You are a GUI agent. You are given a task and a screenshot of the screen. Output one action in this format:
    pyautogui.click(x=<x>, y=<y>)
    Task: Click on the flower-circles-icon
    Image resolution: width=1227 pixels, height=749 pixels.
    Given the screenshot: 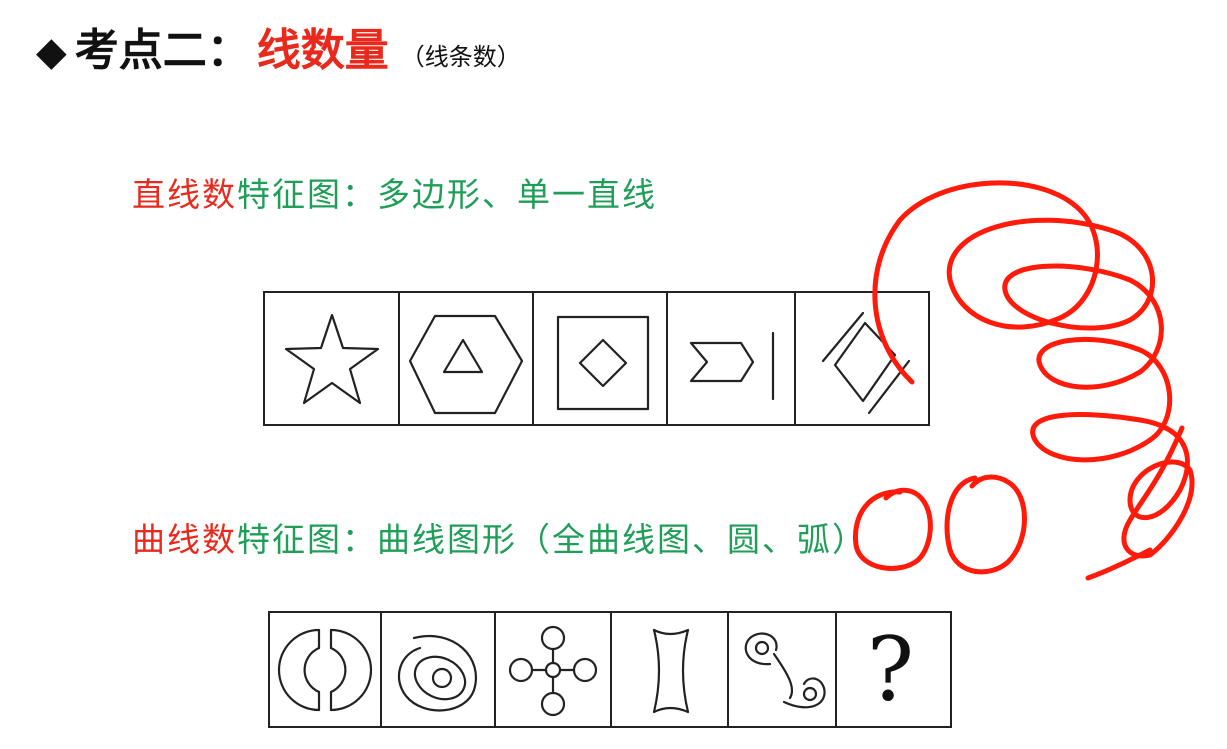 What is the action you would take?
    pyautogui.click(x=553, y=670)
    